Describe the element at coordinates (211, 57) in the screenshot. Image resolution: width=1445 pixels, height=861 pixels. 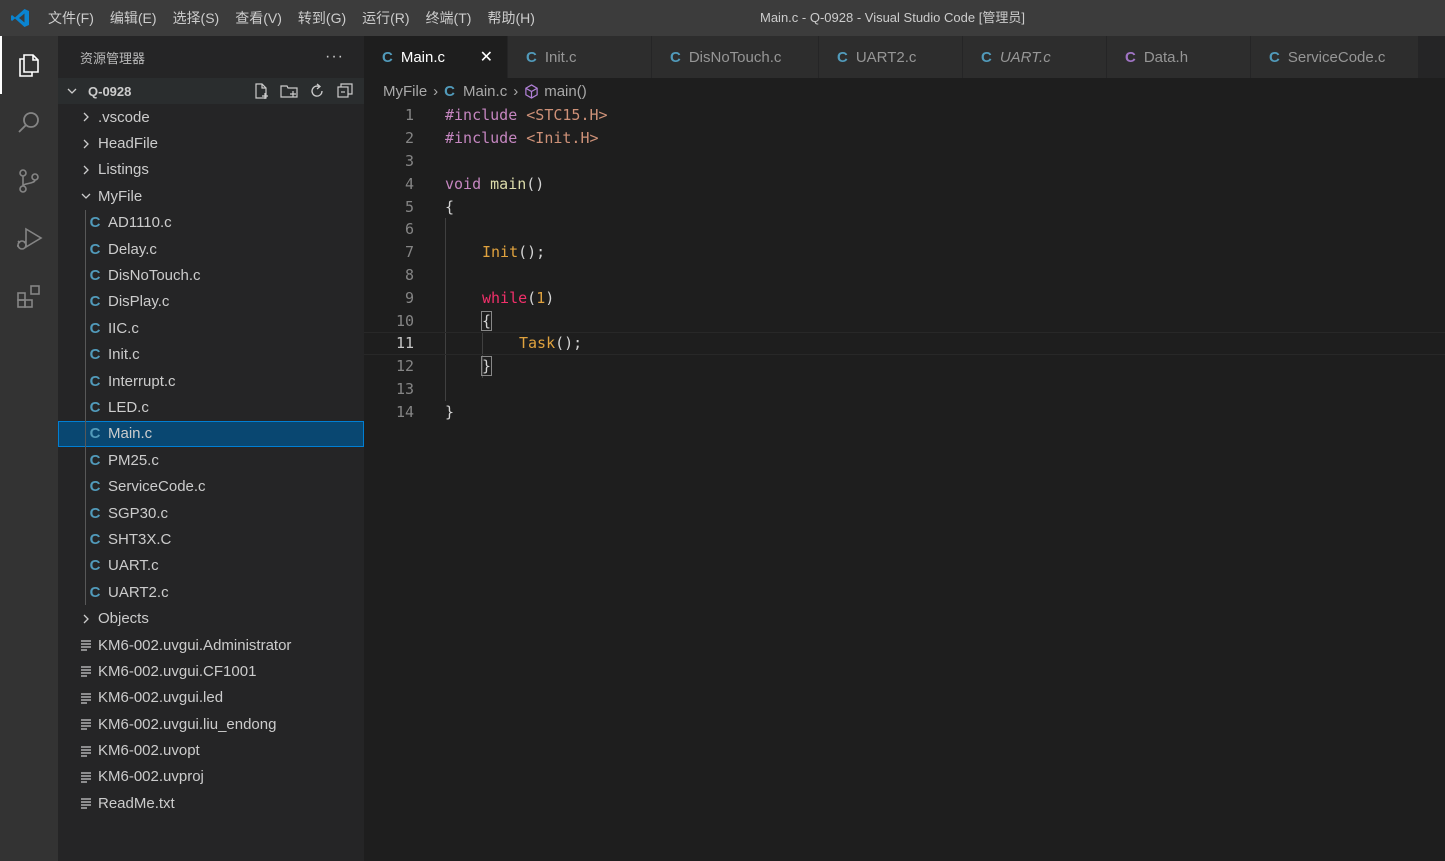
I see `explorer-header: 资源管理器 ···` at that location.